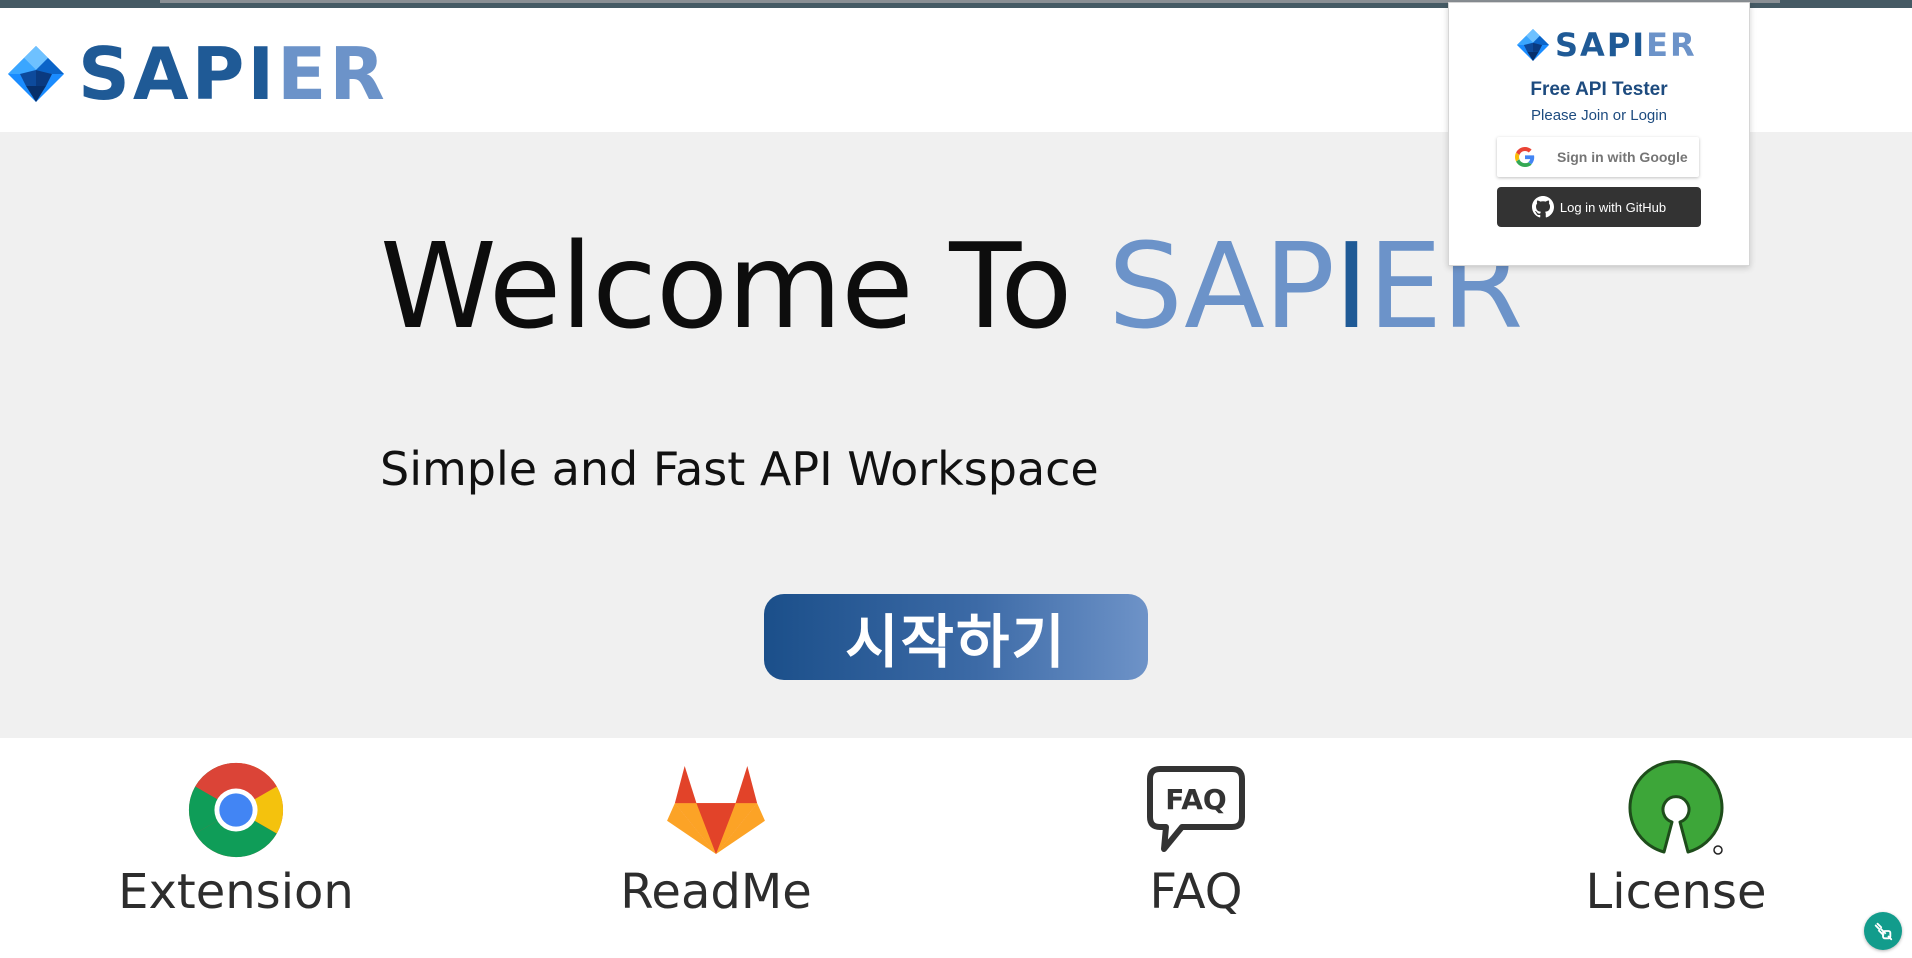  What do you see at coordinates (739, 469) in the screenshot?
I see `hero-subtitle: Simple and Fast API Workspace` at bounding box center [739, 469].